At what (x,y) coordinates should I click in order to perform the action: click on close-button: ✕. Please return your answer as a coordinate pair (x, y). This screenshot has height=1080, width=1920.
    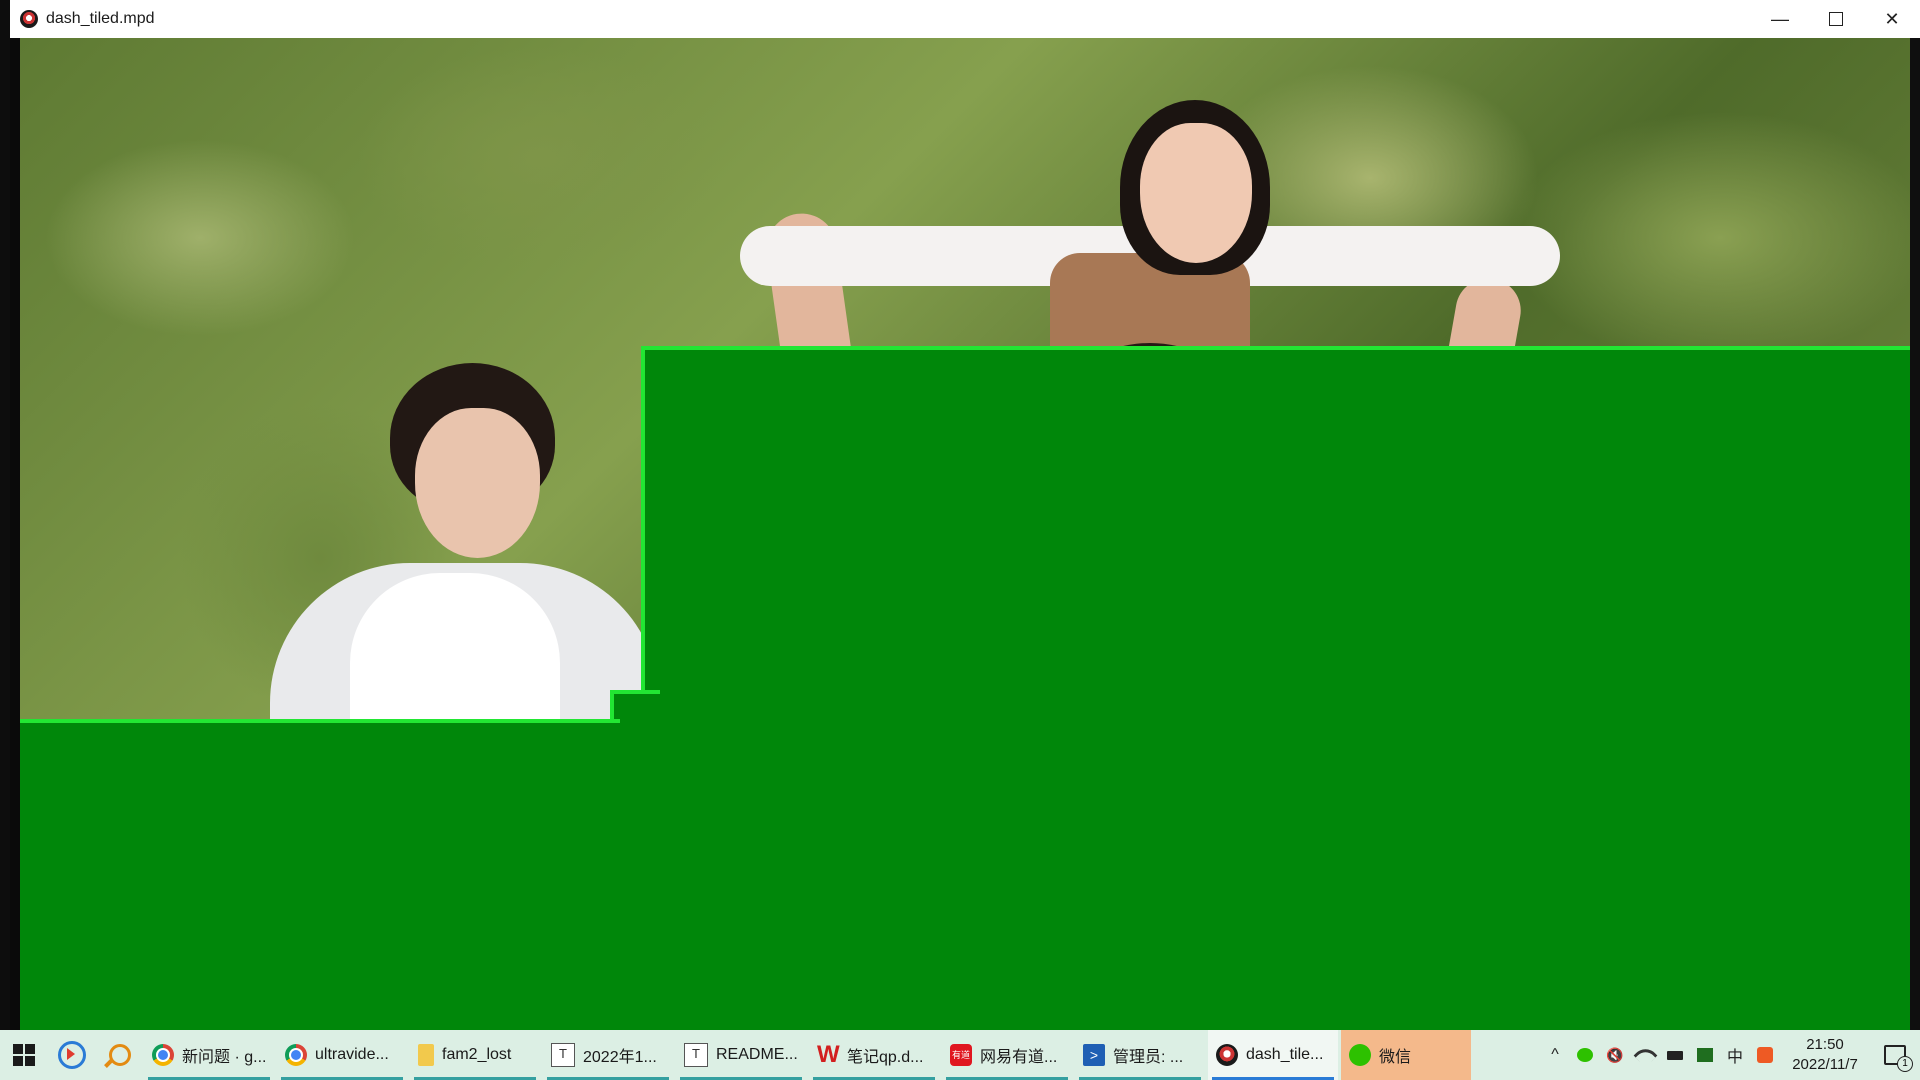
    Looking at the image, I should click on (1892, 19).